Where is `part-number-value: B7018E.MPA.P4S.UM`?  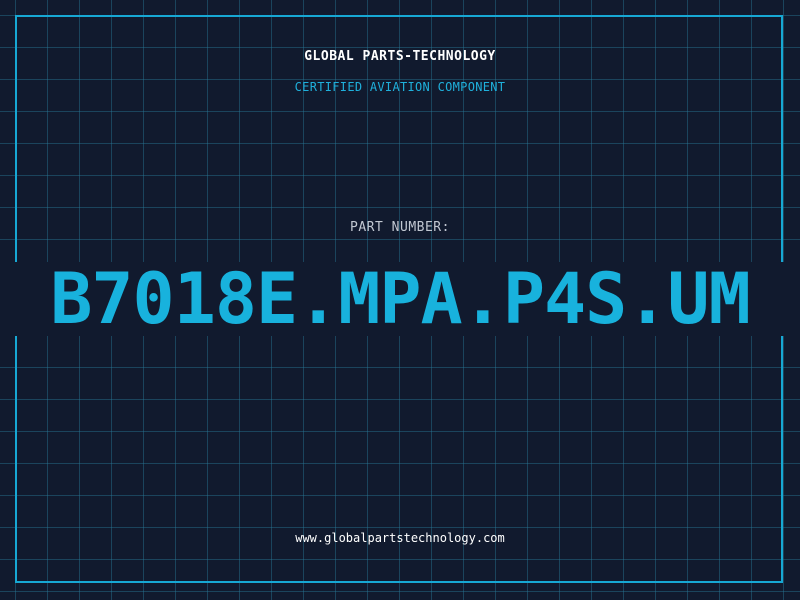
part-number-value: B7018E.MPA.P4S.UM is located at coordinates (400, 299).